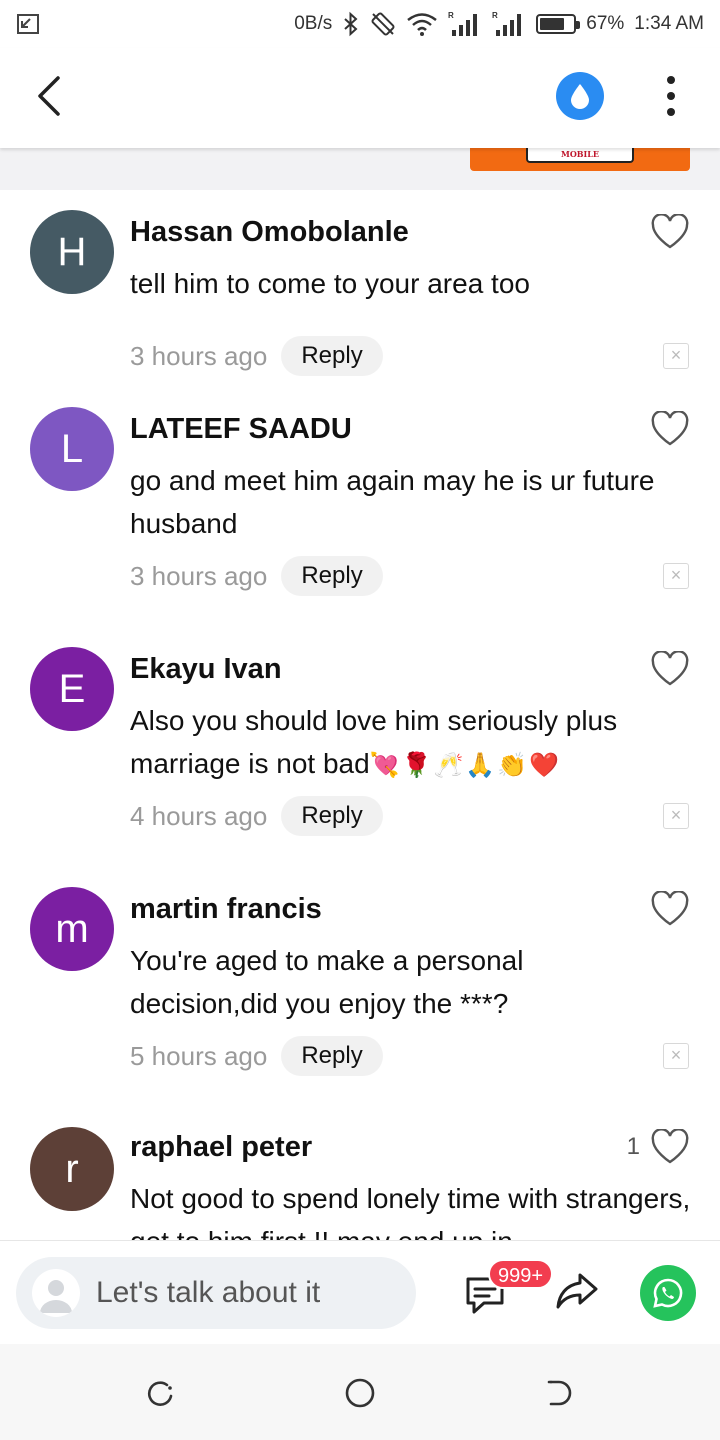 The width and height of the screenshot is (720, 1440). Describe the element at coordinates (558, 24) in the screenshot. I see `battery-icon` at that location.